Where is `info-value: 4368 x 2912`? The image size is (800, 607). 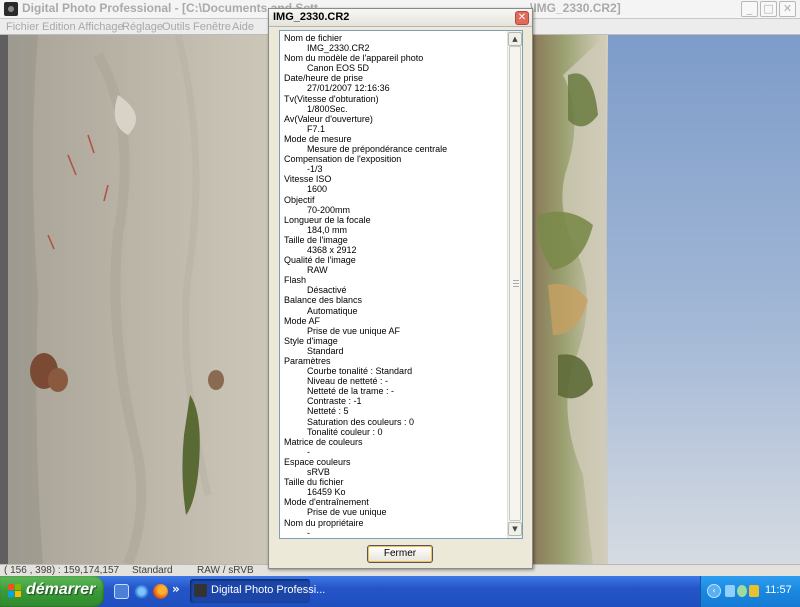 info-value: 4368 x 2912 is located at coordinates (332, 249).